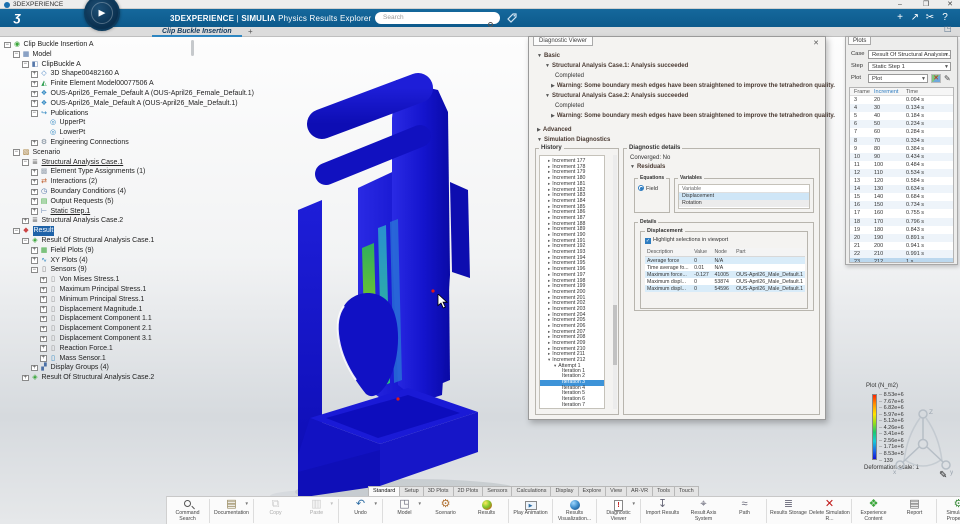  Describe the element at coordinates (107, 241) in the screenshot. I see `tree-item: − ◈ Result Of Structural Analysis Case.1` at that location.